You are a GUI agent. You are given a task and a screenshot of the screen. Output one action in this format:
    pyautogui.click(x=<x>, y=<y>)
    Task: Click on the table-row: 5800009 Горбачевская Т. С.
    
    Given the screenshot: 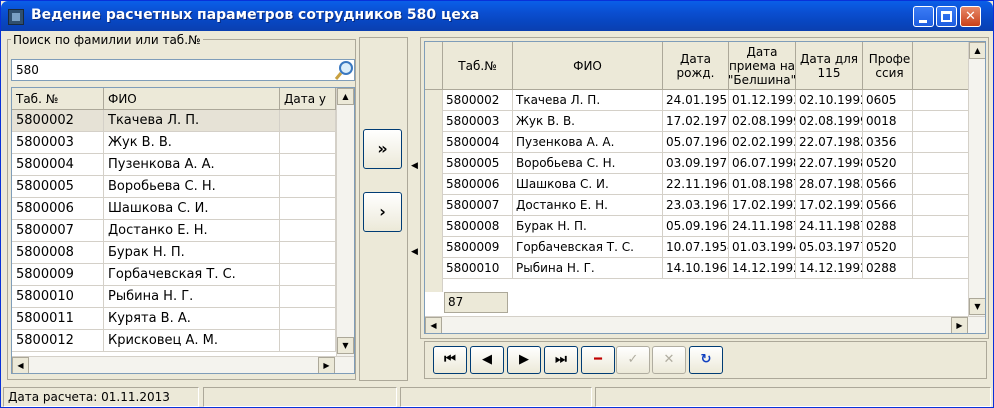 What is the action you would take?
    pyautogui.click(x=174, y=275)
    